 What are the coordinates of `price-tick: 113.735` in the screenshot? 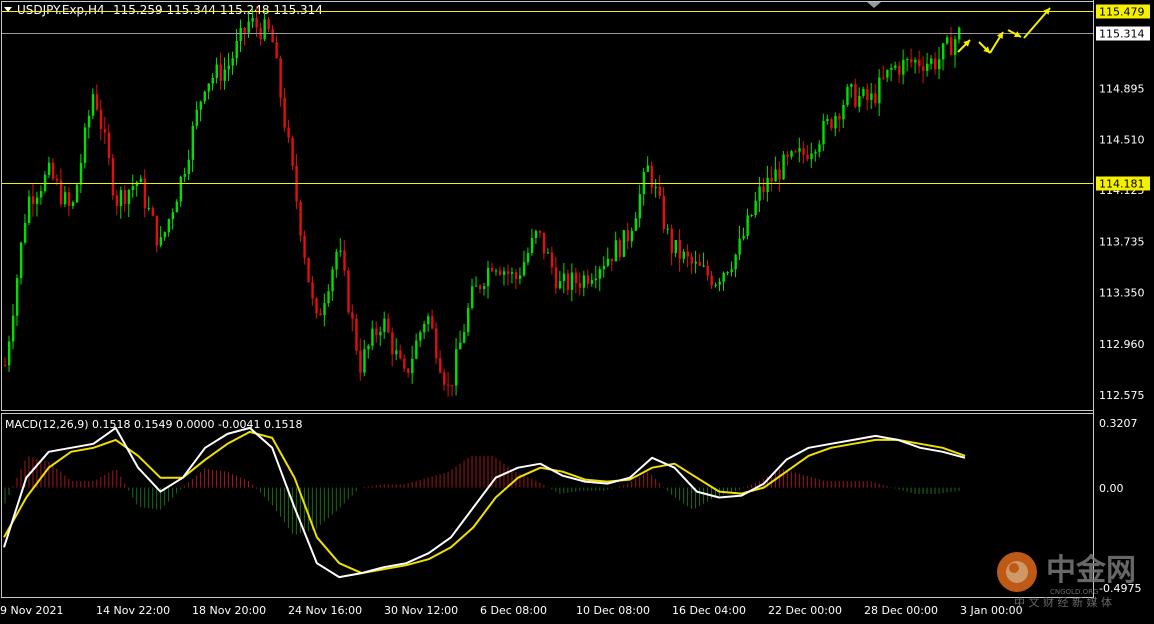 It's located at (1122, 242).